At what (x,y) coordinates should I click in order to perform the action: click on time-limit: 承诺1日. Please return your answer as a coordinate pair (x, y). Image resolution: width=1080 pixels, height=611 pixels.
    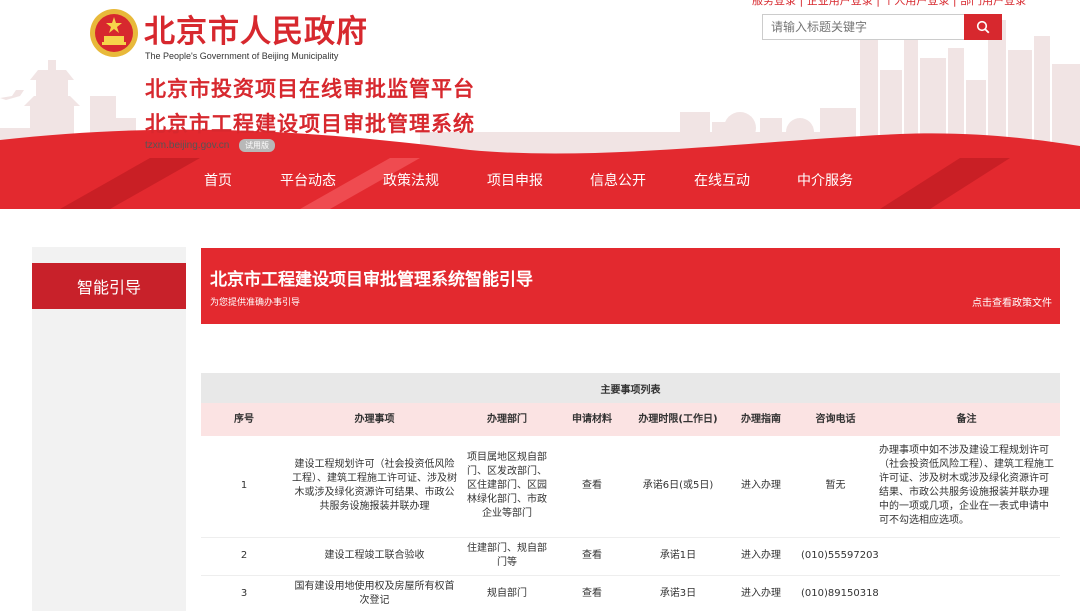
    Looking at the image, I should click on (678, 556).